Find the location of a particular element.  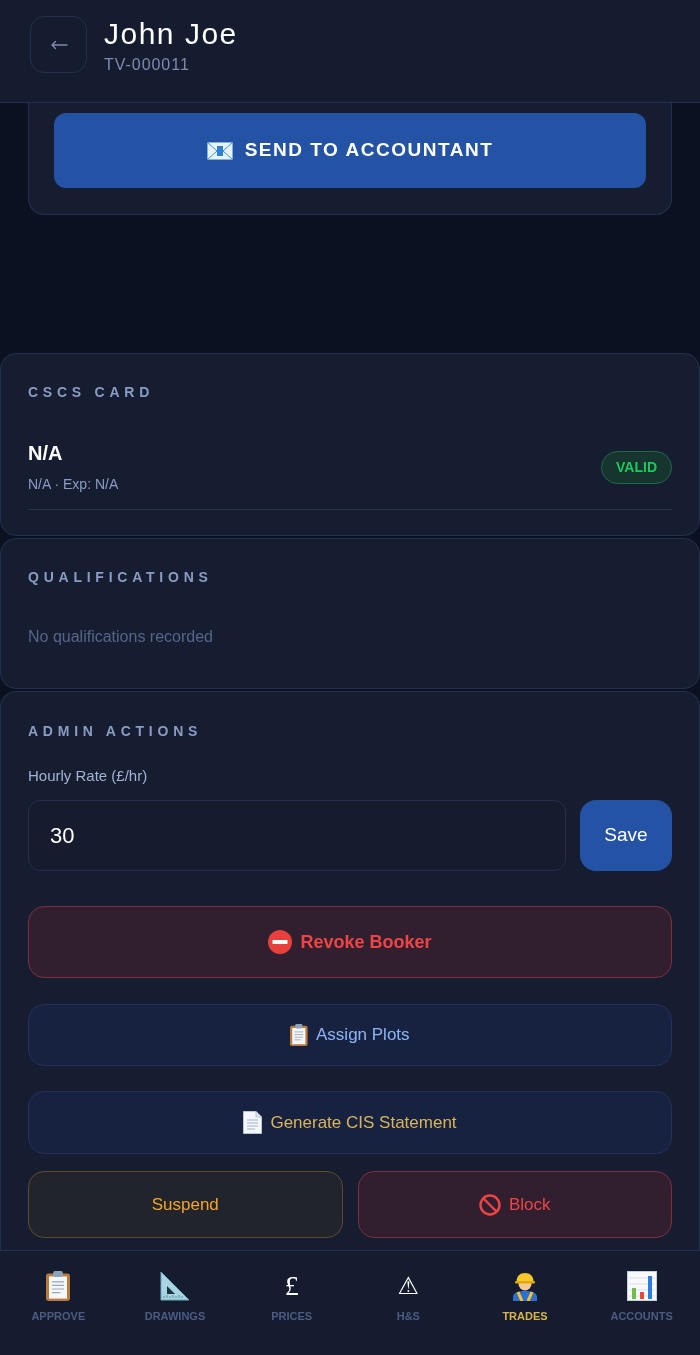

bar-chart-icon is located at coordinates (641, 1286).